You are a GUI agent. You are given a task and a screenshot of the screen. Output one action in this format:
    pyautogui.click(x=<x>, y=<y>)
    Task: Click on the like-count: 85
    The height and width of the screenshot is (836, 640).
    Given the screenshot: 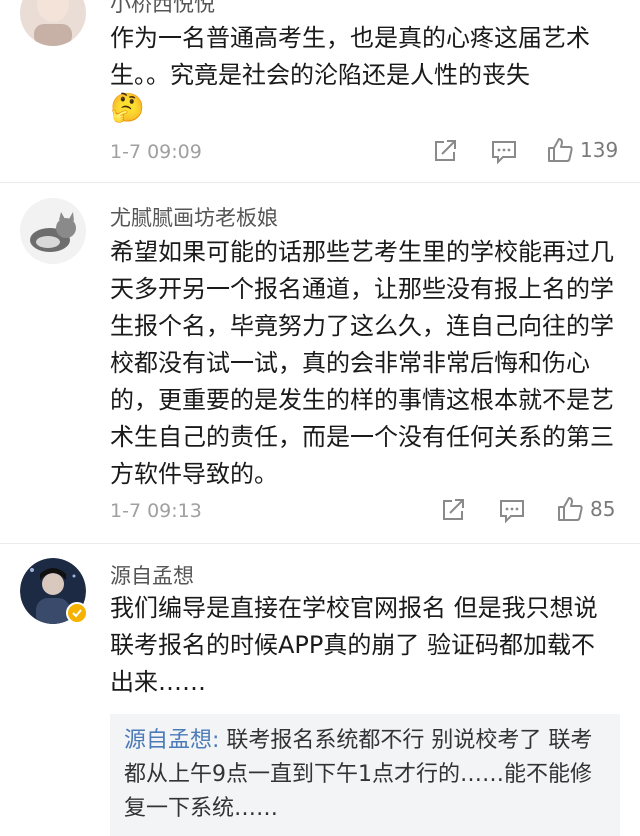 What is the action you would take?
    pyautogui.click(x=603, y=509)
    